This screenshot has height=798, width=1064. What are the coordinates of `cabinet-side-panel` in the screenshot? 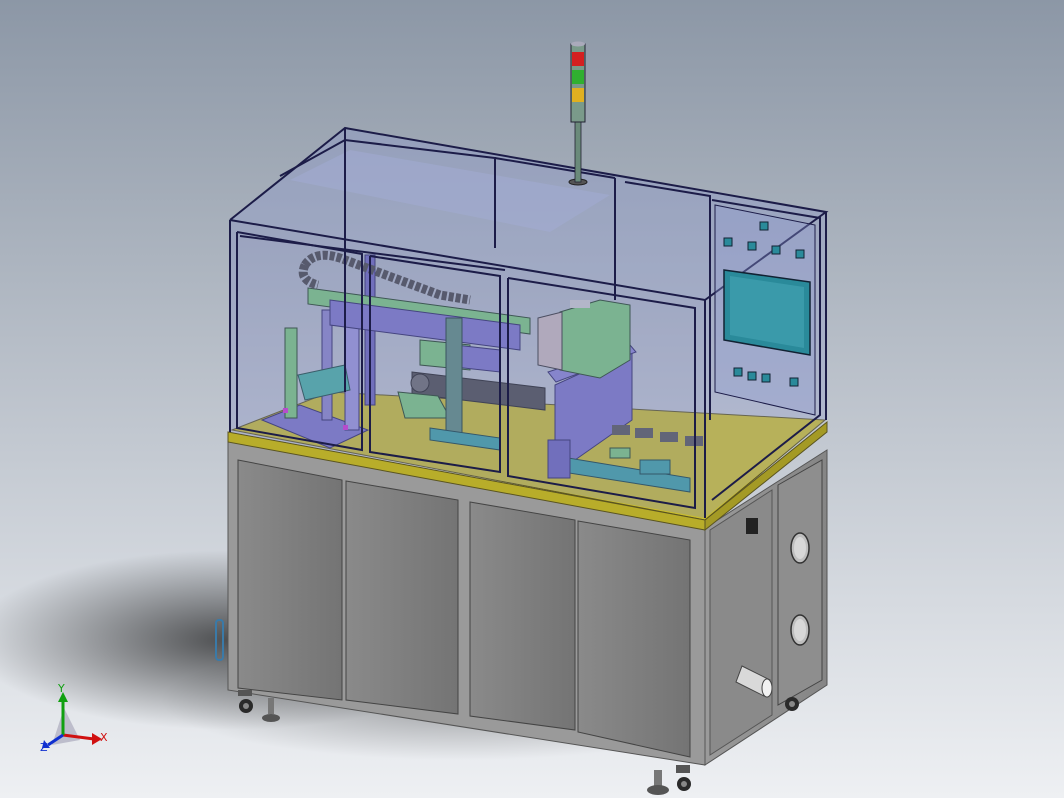 It's located at (741, 622).